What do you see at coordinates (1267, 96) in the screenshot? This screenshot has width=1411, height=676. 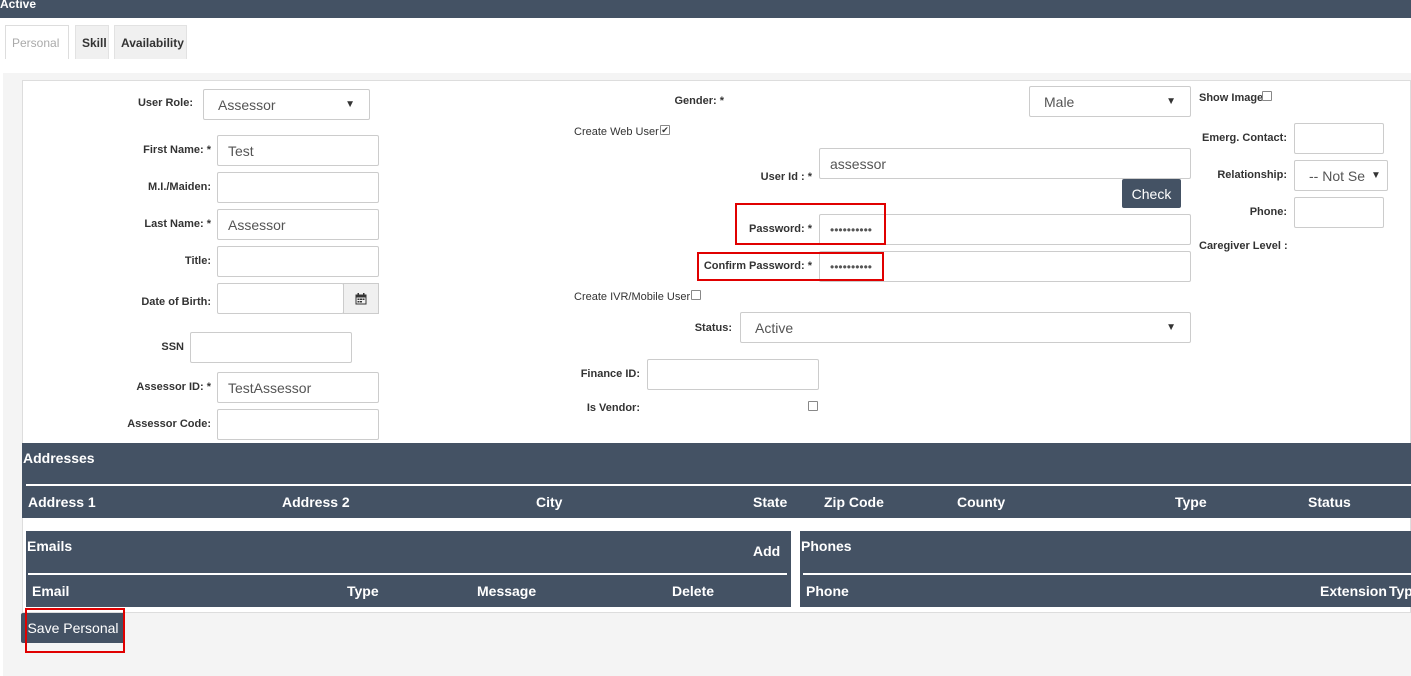 I see `show-image-checkbox` at bounding box center [1267, 96].